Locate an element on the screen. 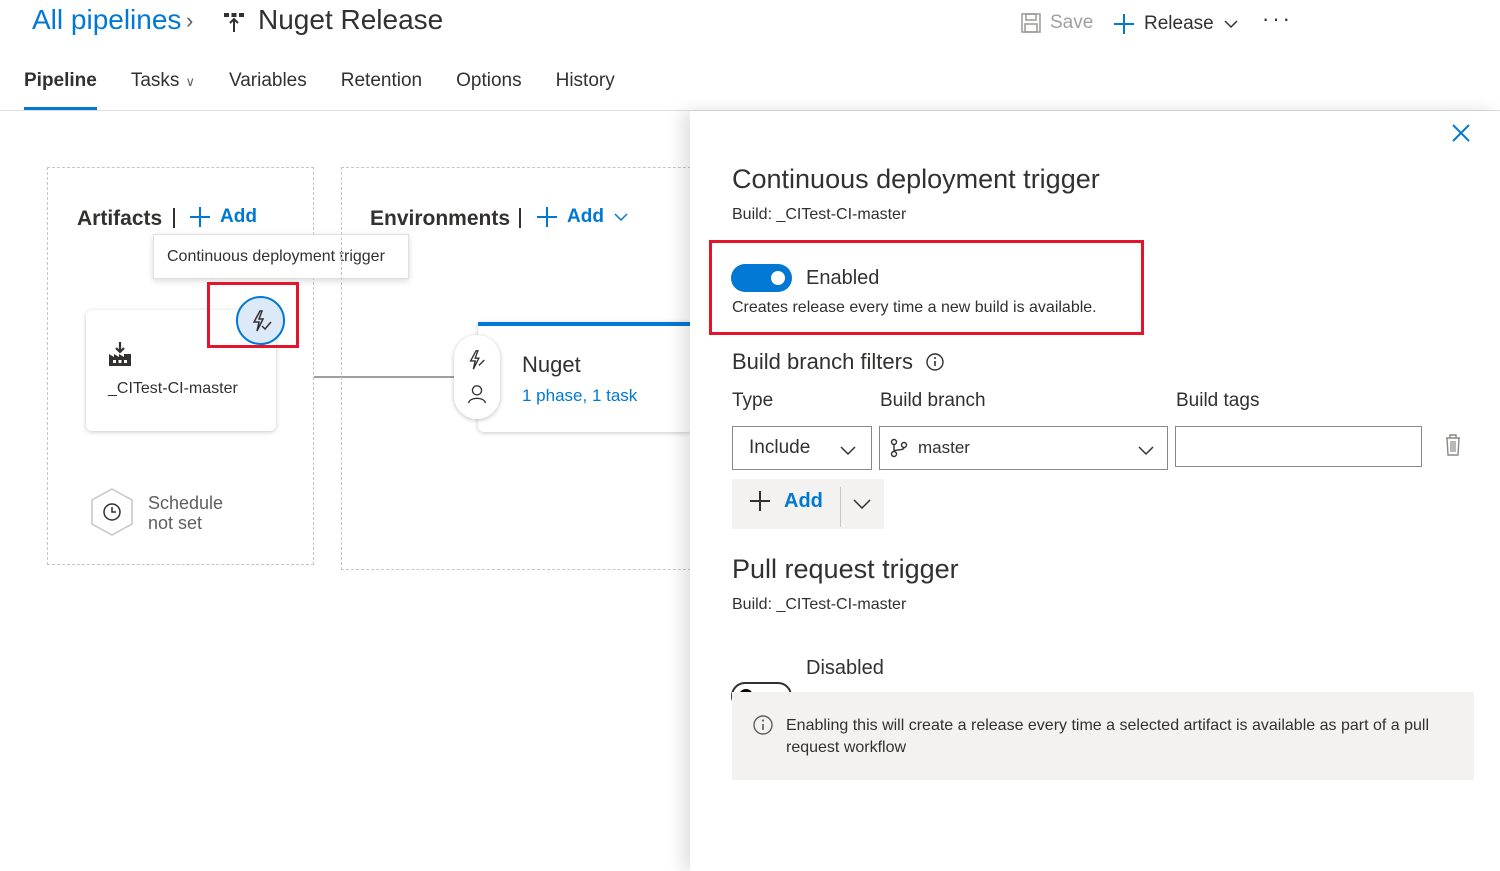 The width and height of the screenshot is (1500, 871). add-artifact-label: Add is located at coordinates (238, 216).